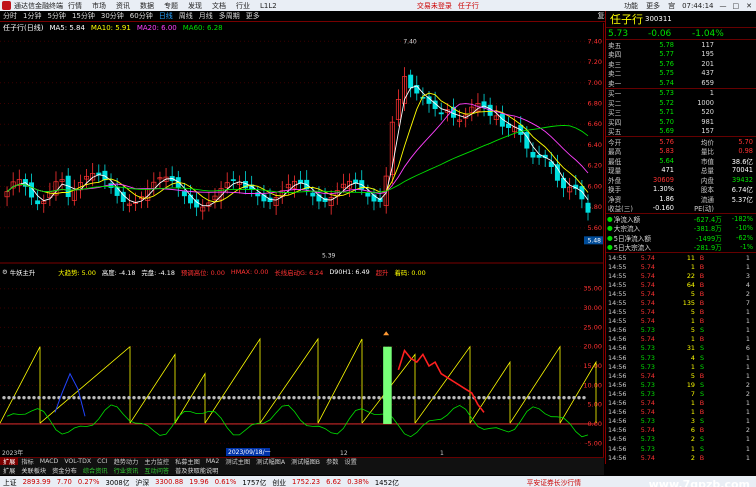  What do you see at coordinates (681, 161) in the screenshot?
I see `stat-row: 最低 5.64 市值 38.6亿` at bounding box center [681, 161].